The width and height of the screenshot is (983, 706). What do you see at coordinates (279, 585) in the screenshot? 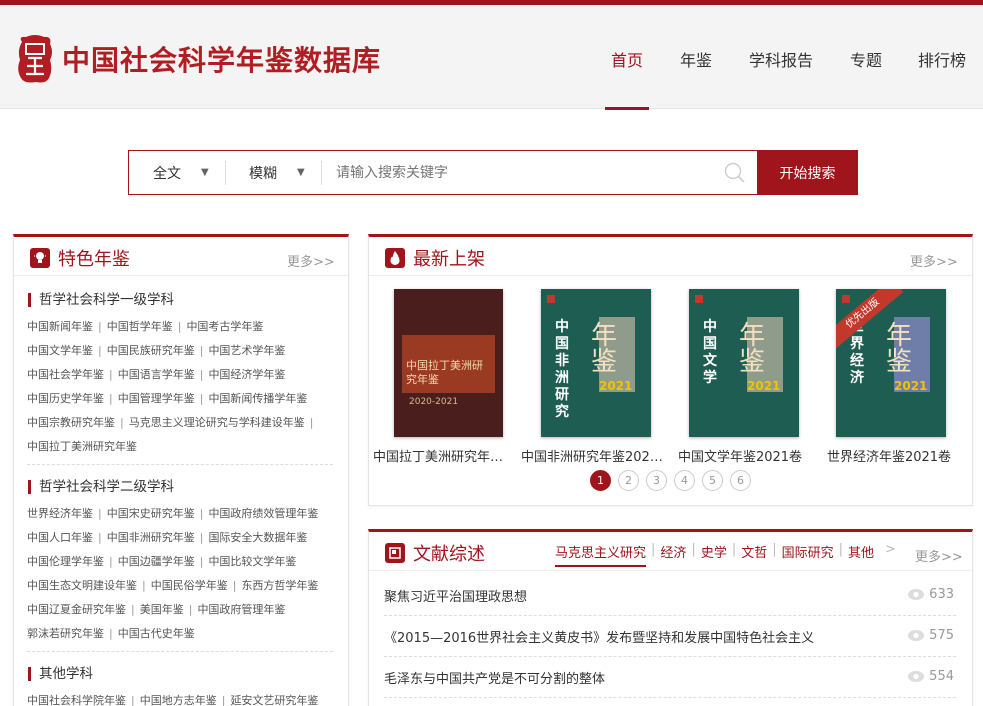
I see `yearbook-link: 东西方哲学年鉴` at bounding box center [279, 585].